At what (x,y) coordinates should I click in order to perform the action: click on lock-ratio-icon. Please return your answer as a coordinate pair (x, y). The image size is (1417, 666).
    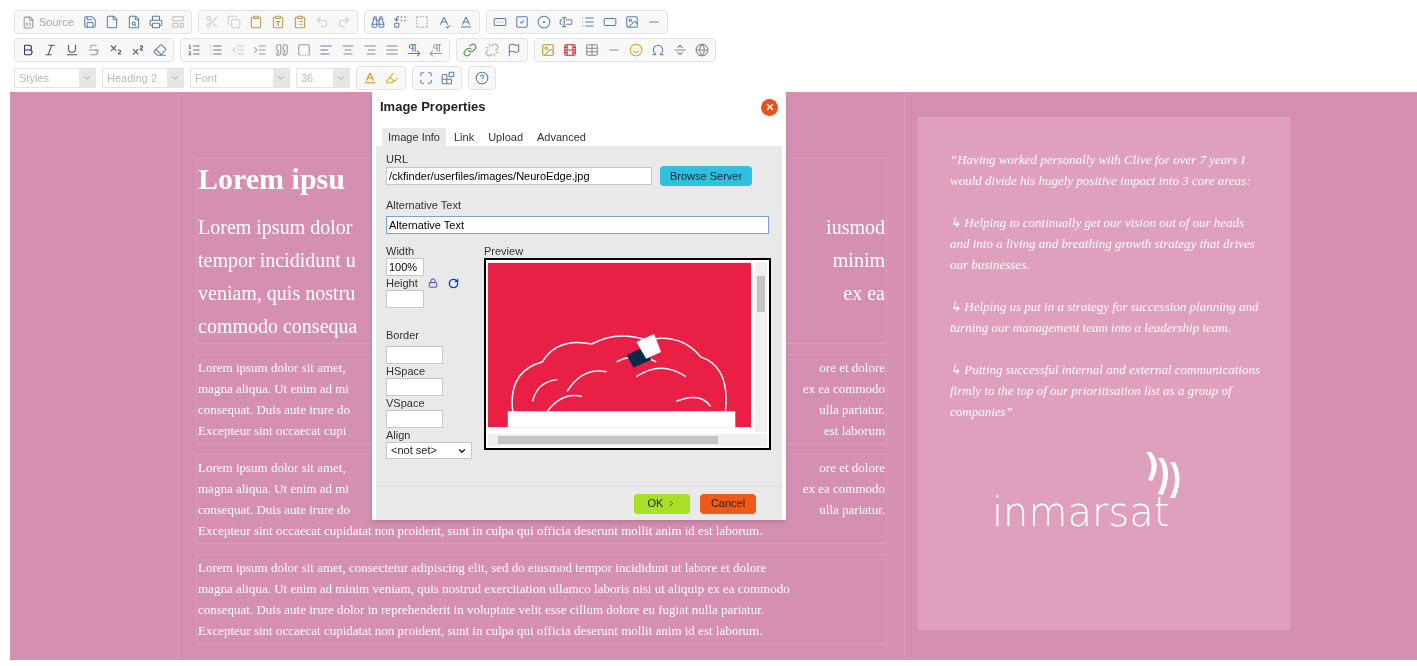
    Looking at the image, I should click on (432, 283).